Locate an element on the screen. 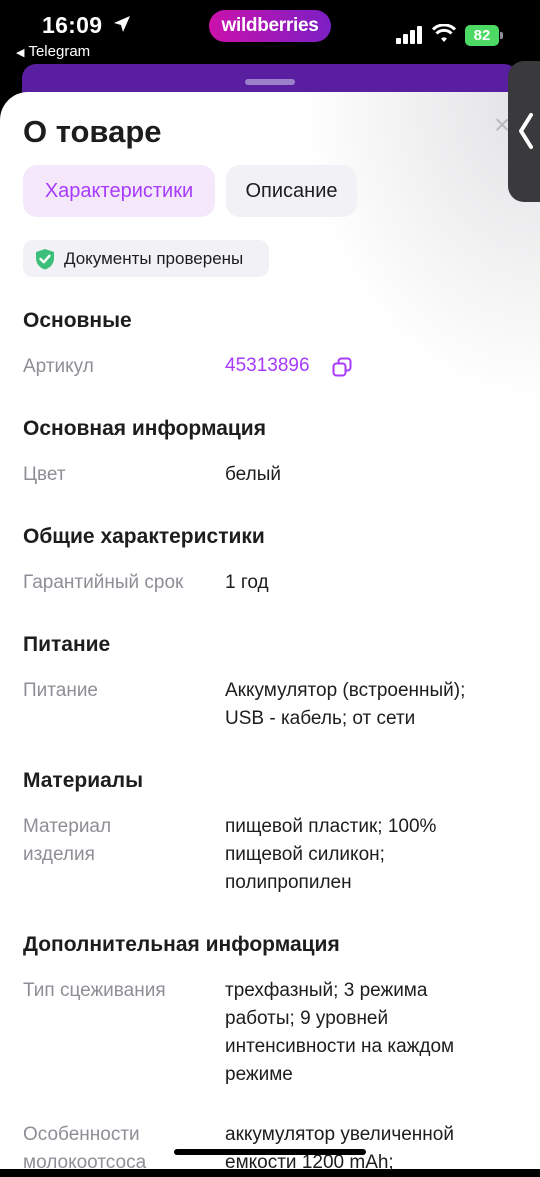 The width and height of the screenshot is (540, 1177). wifi-icon is located at coordinates (444, 33).